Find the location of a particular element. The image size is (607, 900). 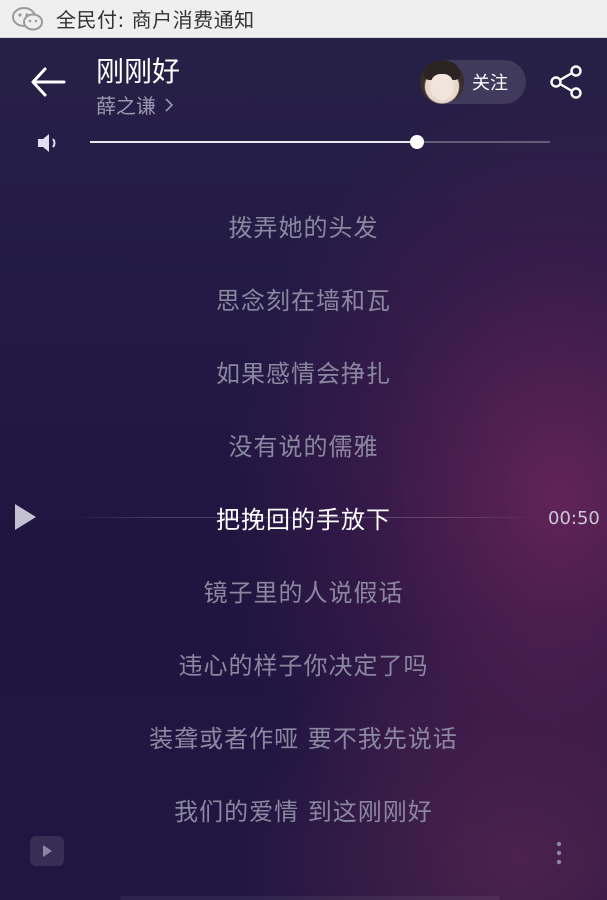

wechat-icon is located at coordinates (28, 19).